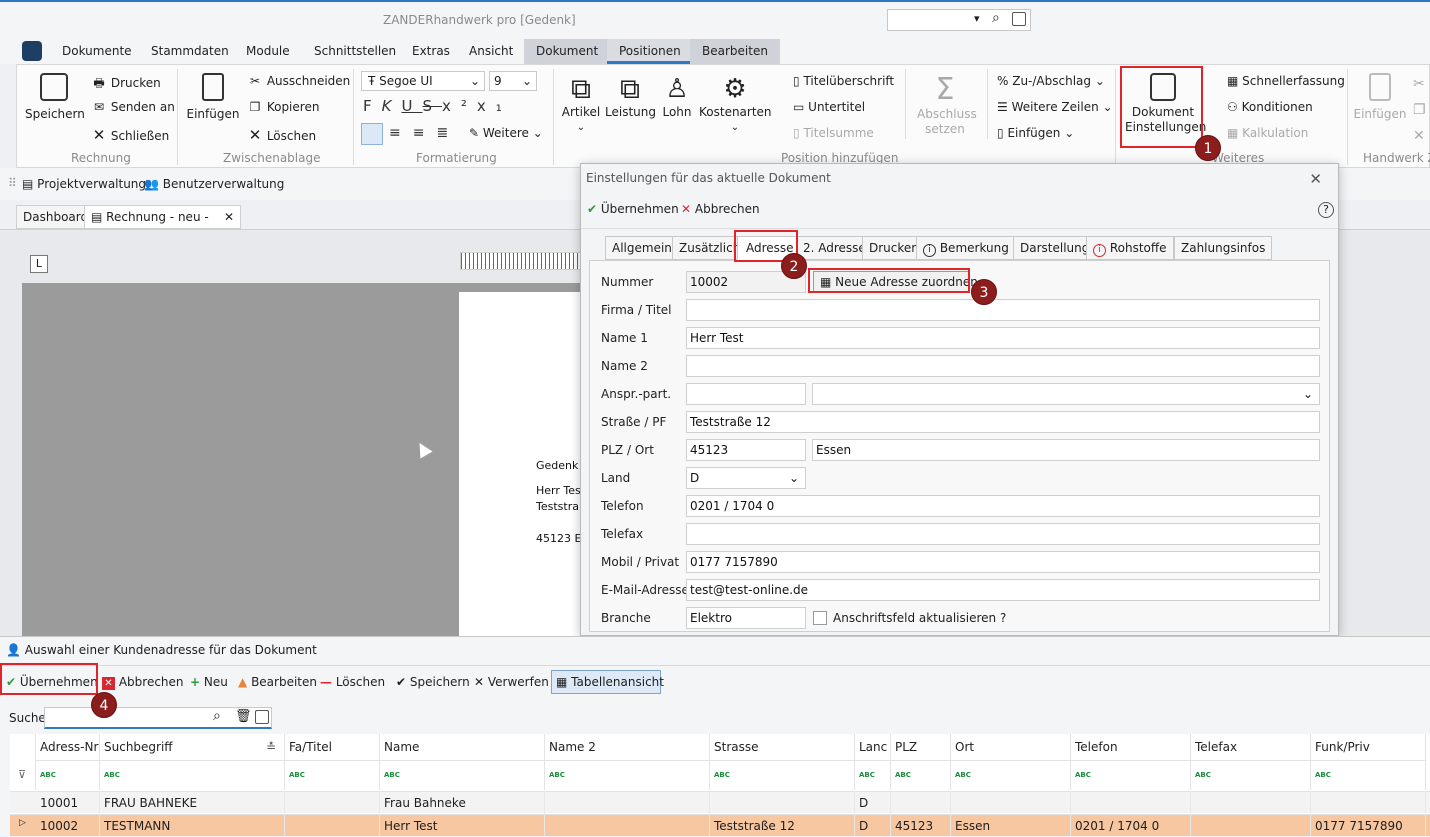 The image size is (1430, 837). What do you see at coordinates (1286, 81) in the screenshot?
I see `schnellerfassung-button: ▦ Schnellerfassung` at bounding box center [1286, 81].